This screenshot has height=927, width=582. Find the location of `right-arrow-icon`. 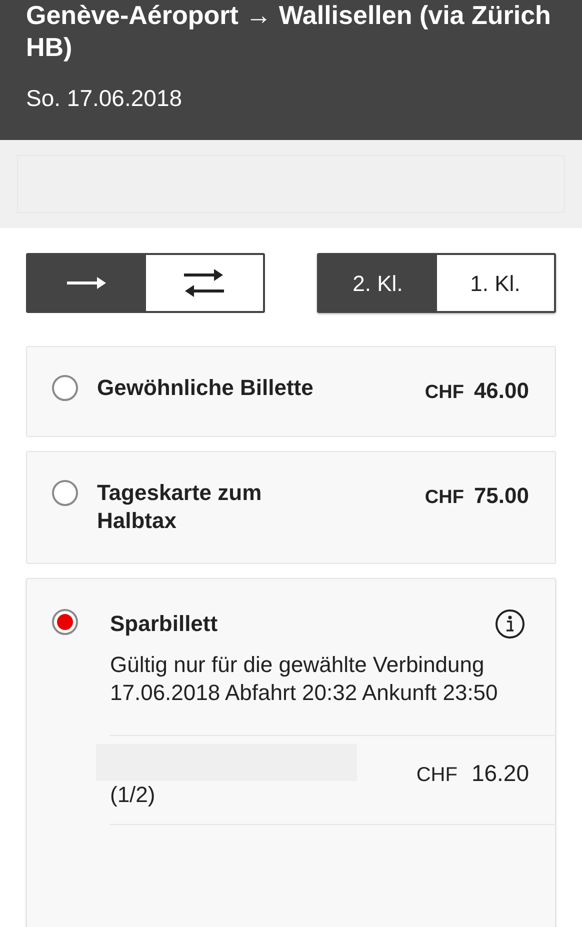

right-arrow-icon is located at coordinates (86, 283).